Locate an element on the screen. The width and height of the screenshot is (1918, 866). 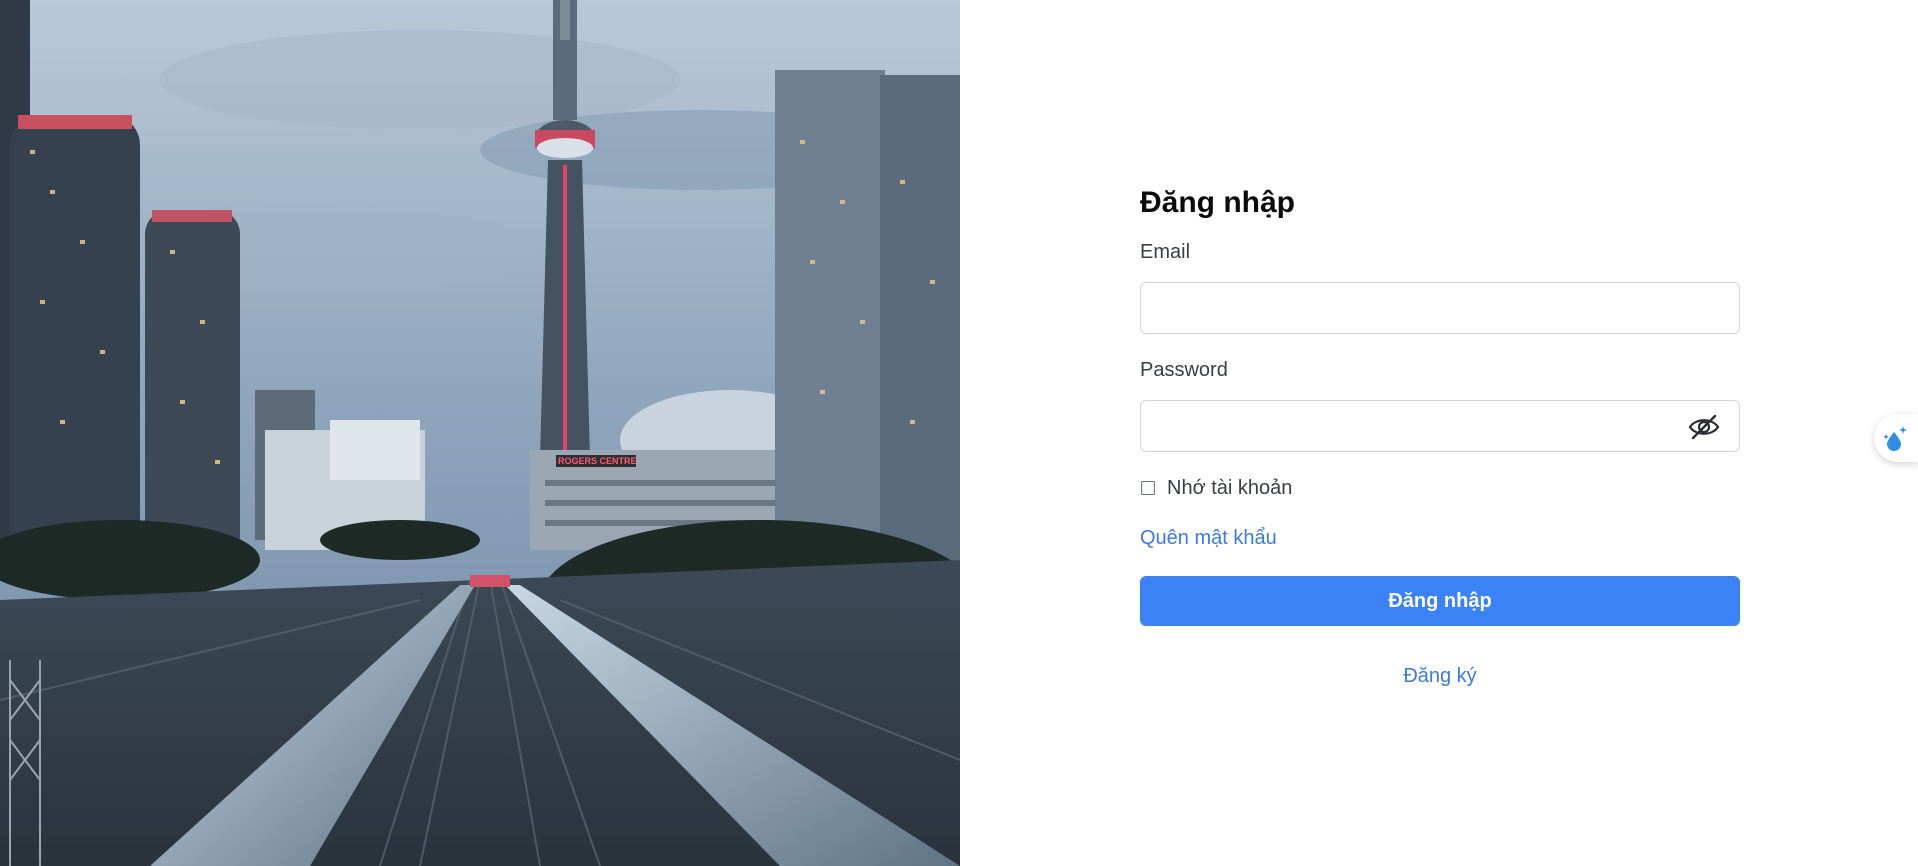
email-label: Email is located at coordinates (1165, 252).